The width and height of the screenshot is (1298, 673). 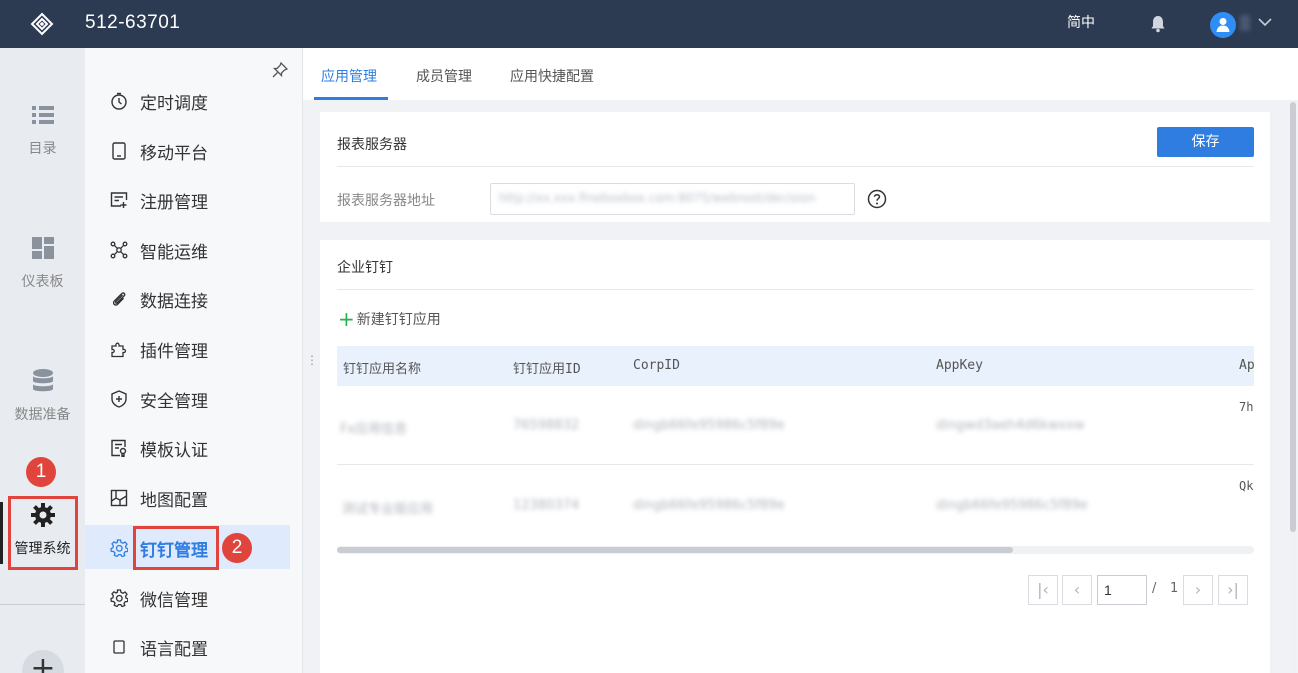 What do you see at coordinates (42, 604) in the screenshot?
I see `rail-divider` at bounding box center [42, 604].